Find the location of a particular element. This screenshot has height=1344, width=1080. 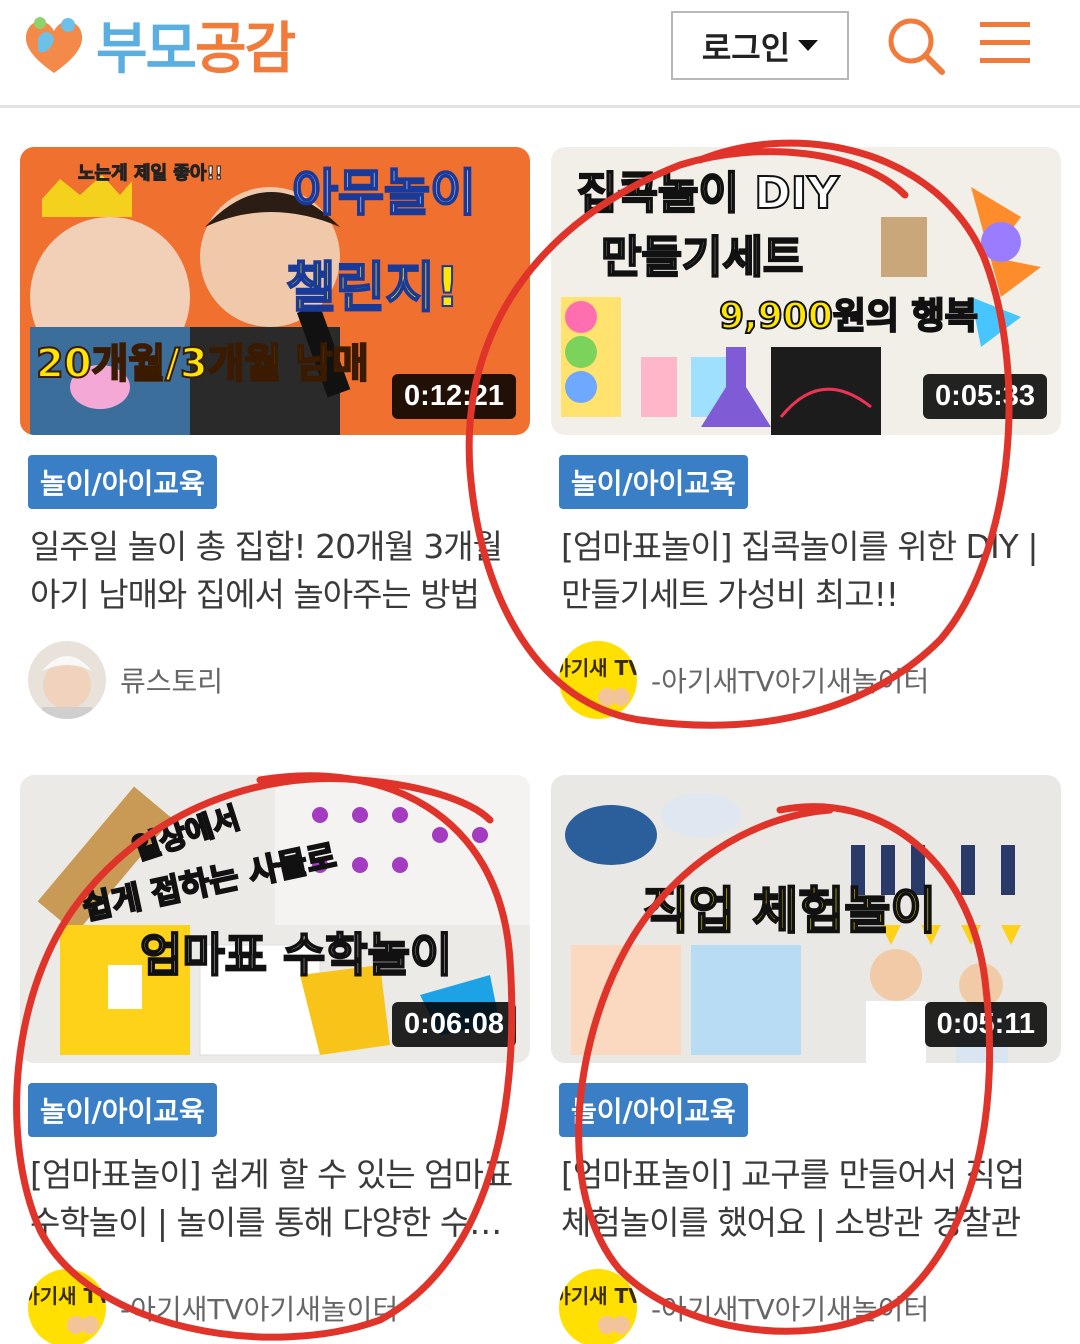

thumbnail-caption: 9,900원의 행복 is located at coordinates (848, 316).